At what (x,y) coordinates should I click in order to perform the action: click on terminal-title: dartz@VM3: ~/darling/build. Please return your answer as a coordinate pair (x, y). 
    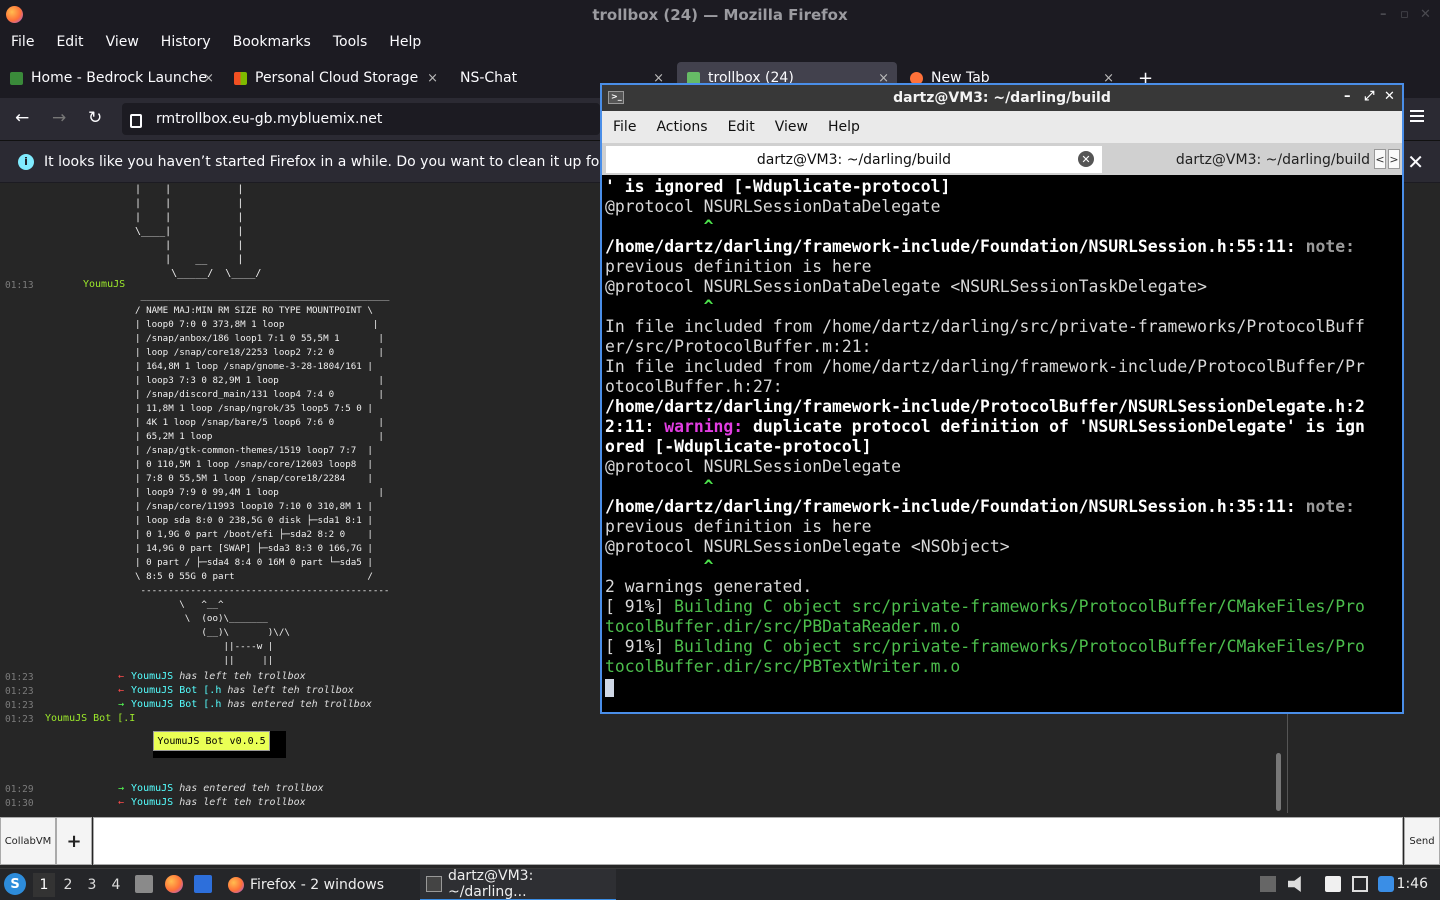
    Looking at the image, I should click on (1002, 98).